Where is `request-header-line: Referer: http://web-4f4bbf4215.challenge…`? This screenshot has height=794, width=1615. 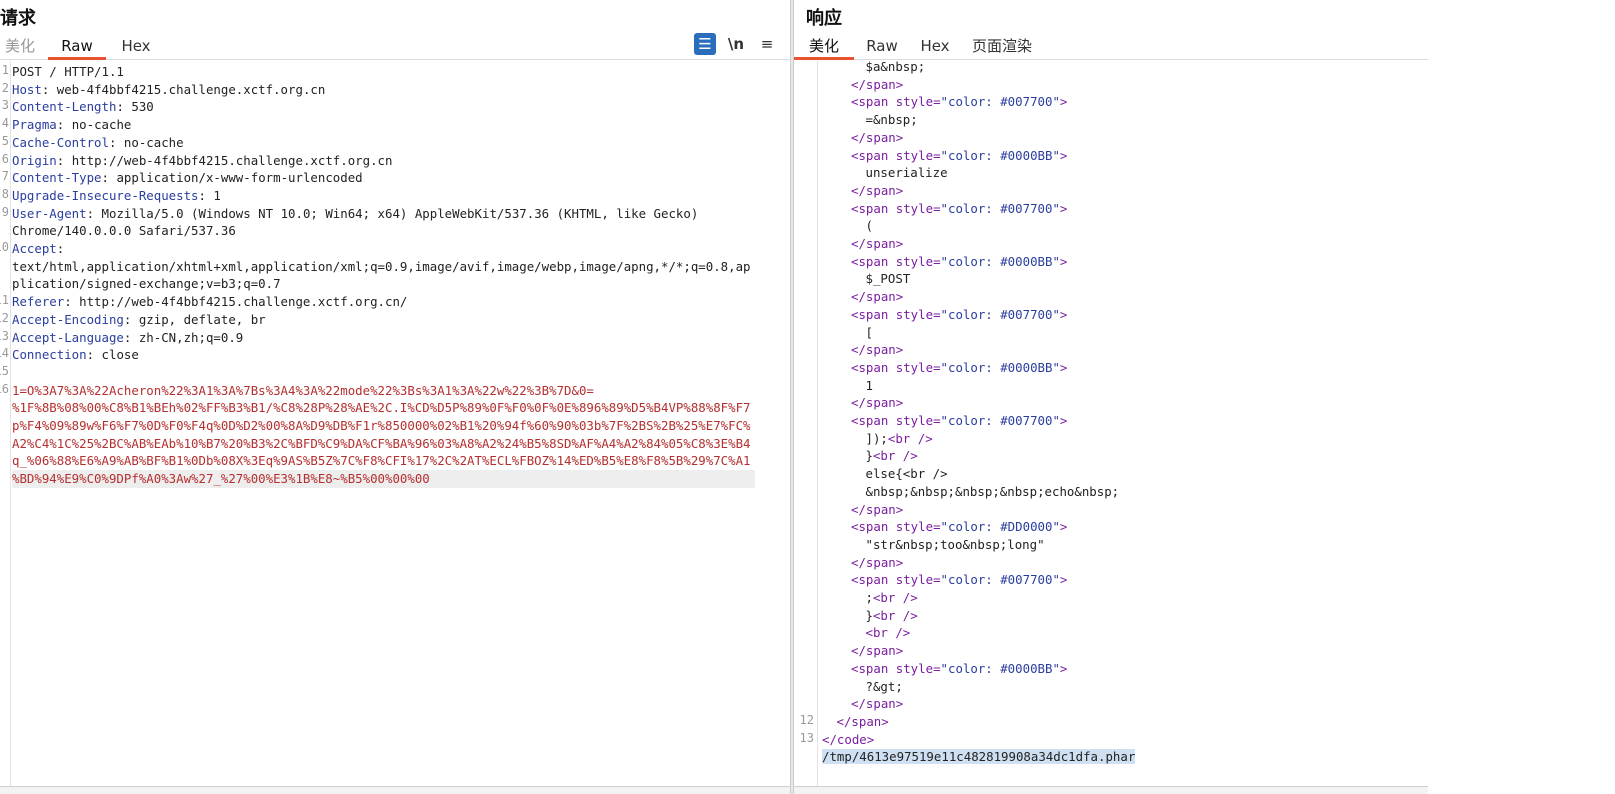
request-header-line: Referer: http://web-4f4bbf4215.challenge… is located at coordinates (209, 302).